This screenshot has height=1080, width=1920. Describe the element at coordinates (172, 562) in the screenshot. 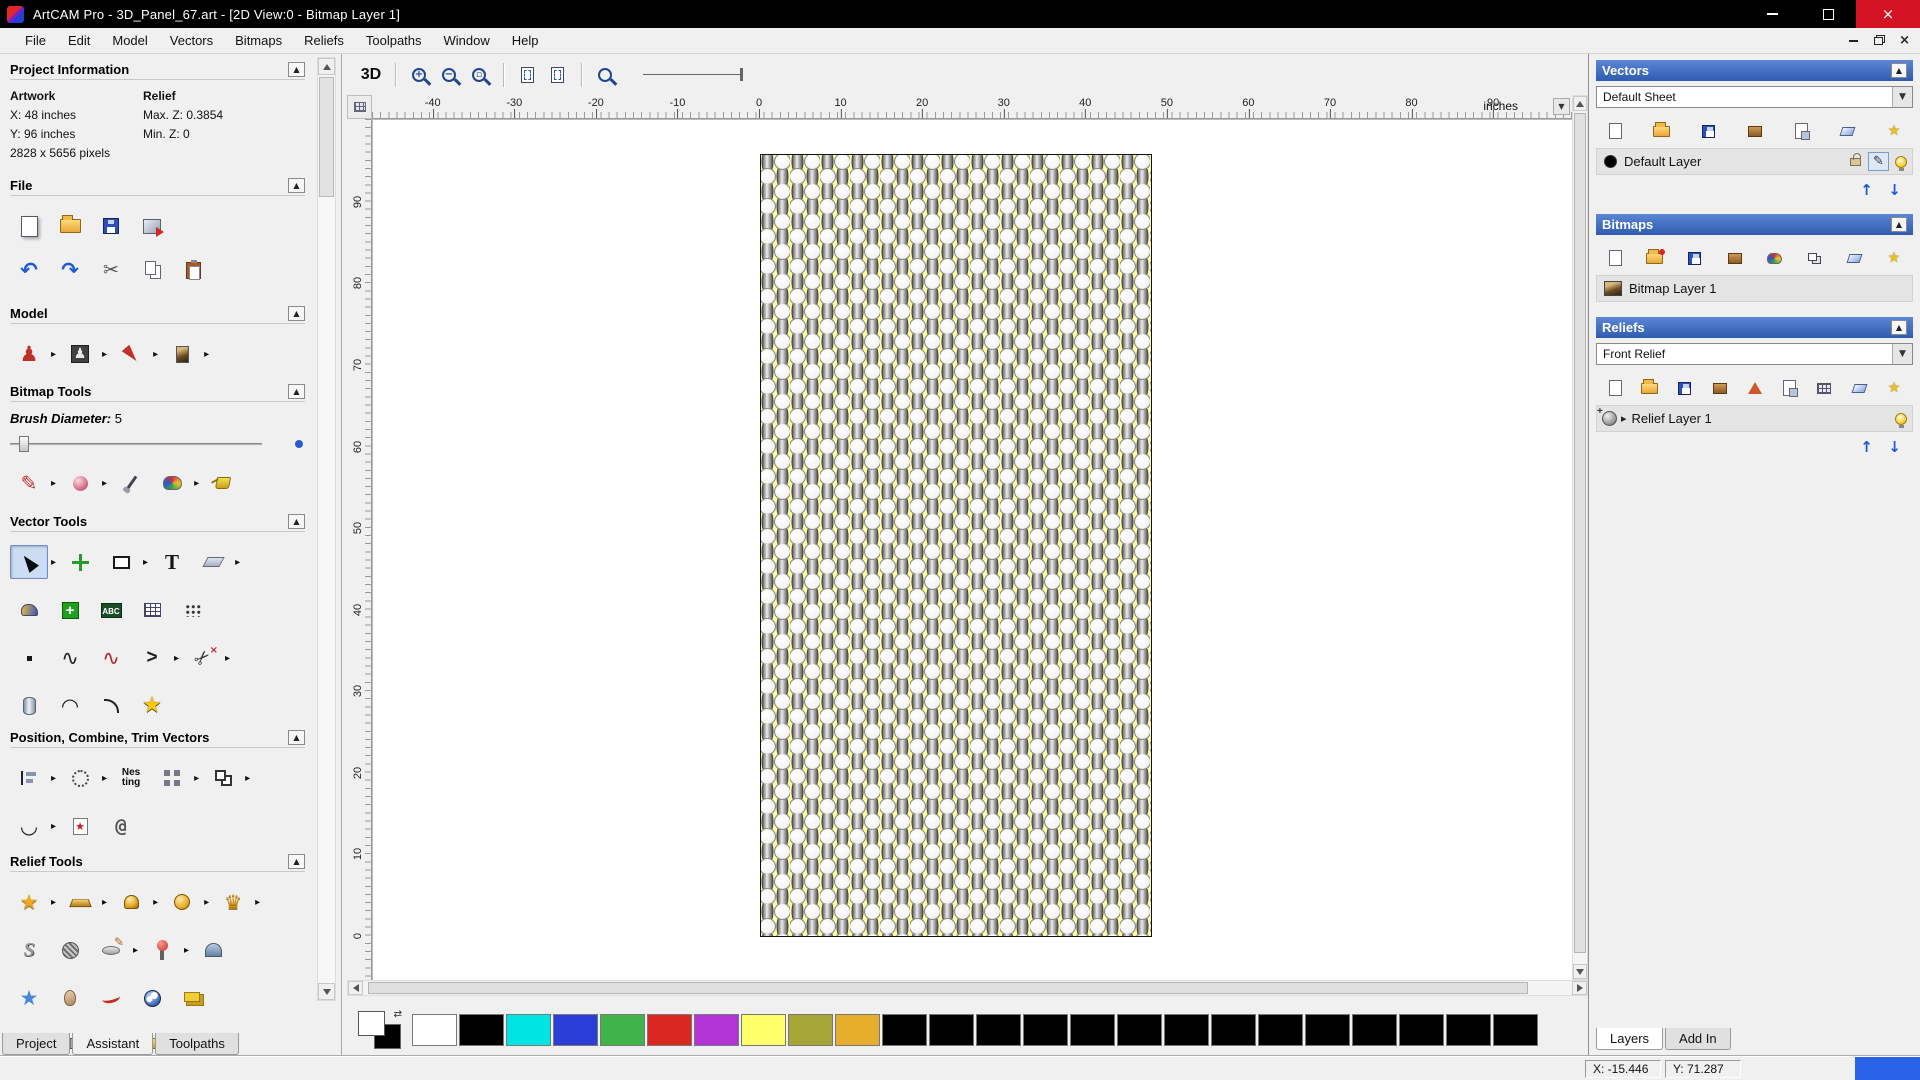

I see `create-text-icon` at that location.